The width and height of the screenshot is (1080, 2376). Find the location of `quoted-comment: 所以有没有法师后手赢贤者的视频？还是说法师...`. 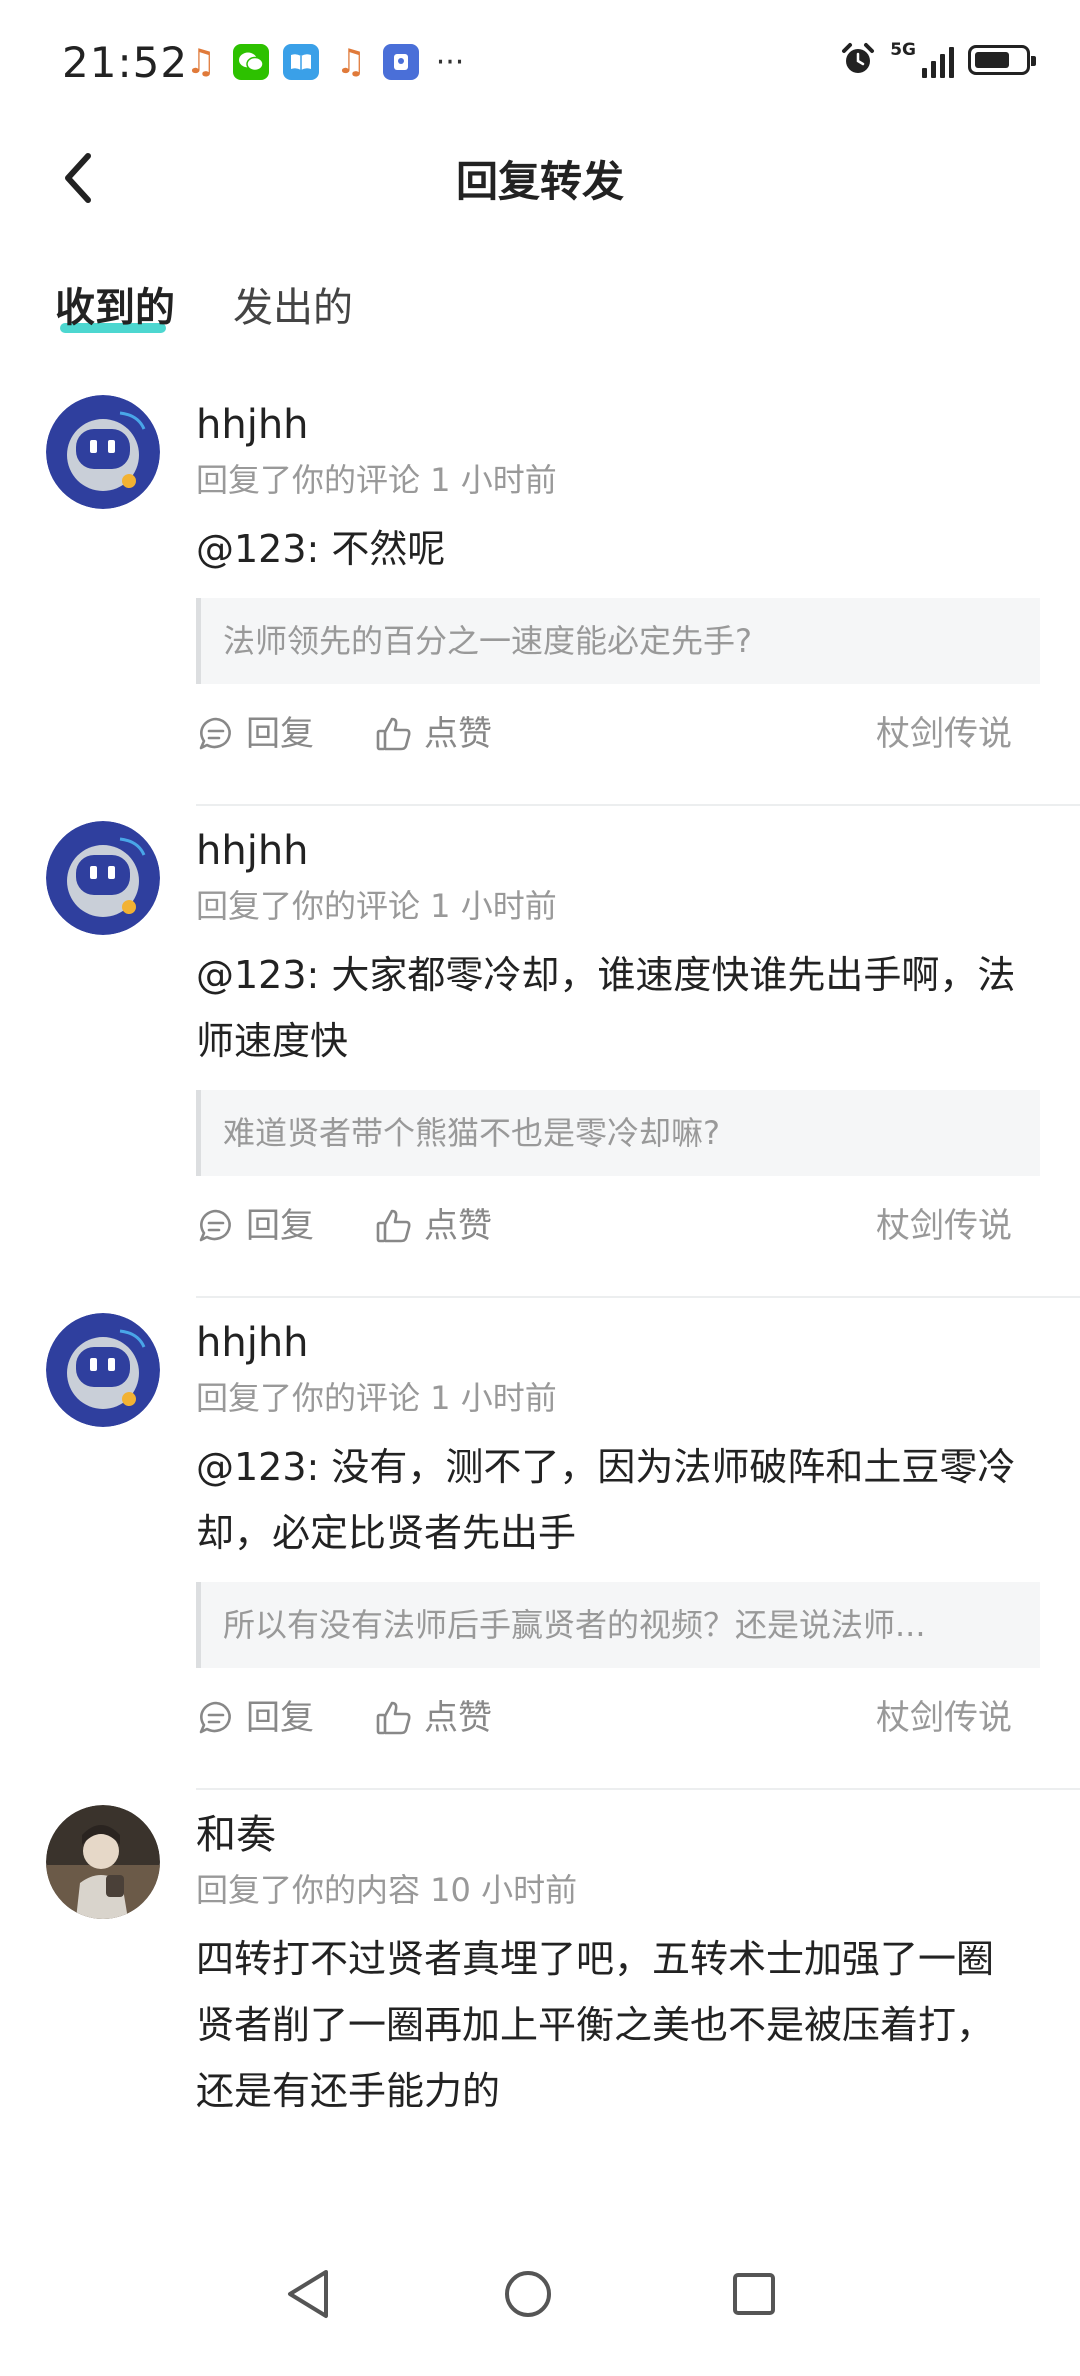

quoted-comment: 所以有没有法师后手赢贤者的视频？还是说法师... is located at coordinates (618, 1625).